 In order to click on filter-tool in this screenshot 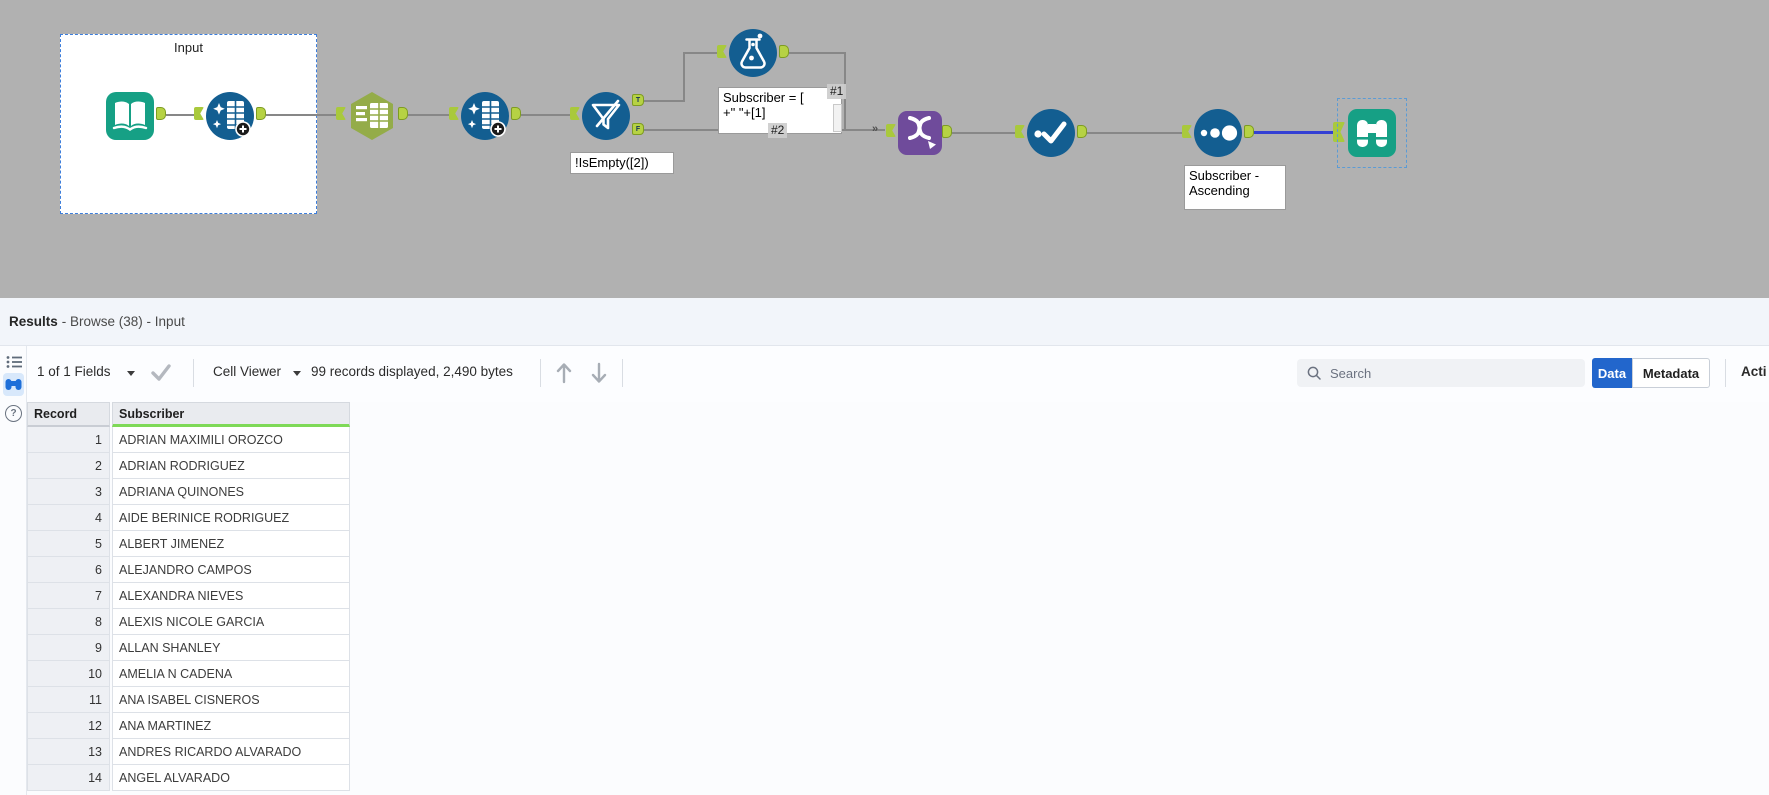, I will do `click(606, 116)`.